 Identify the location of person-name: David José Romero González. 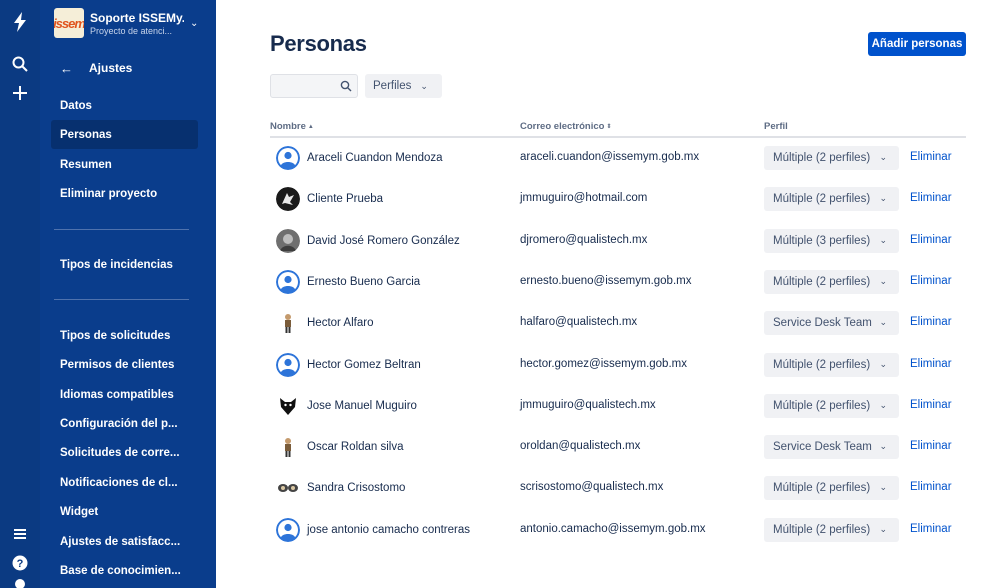
(383, 240).